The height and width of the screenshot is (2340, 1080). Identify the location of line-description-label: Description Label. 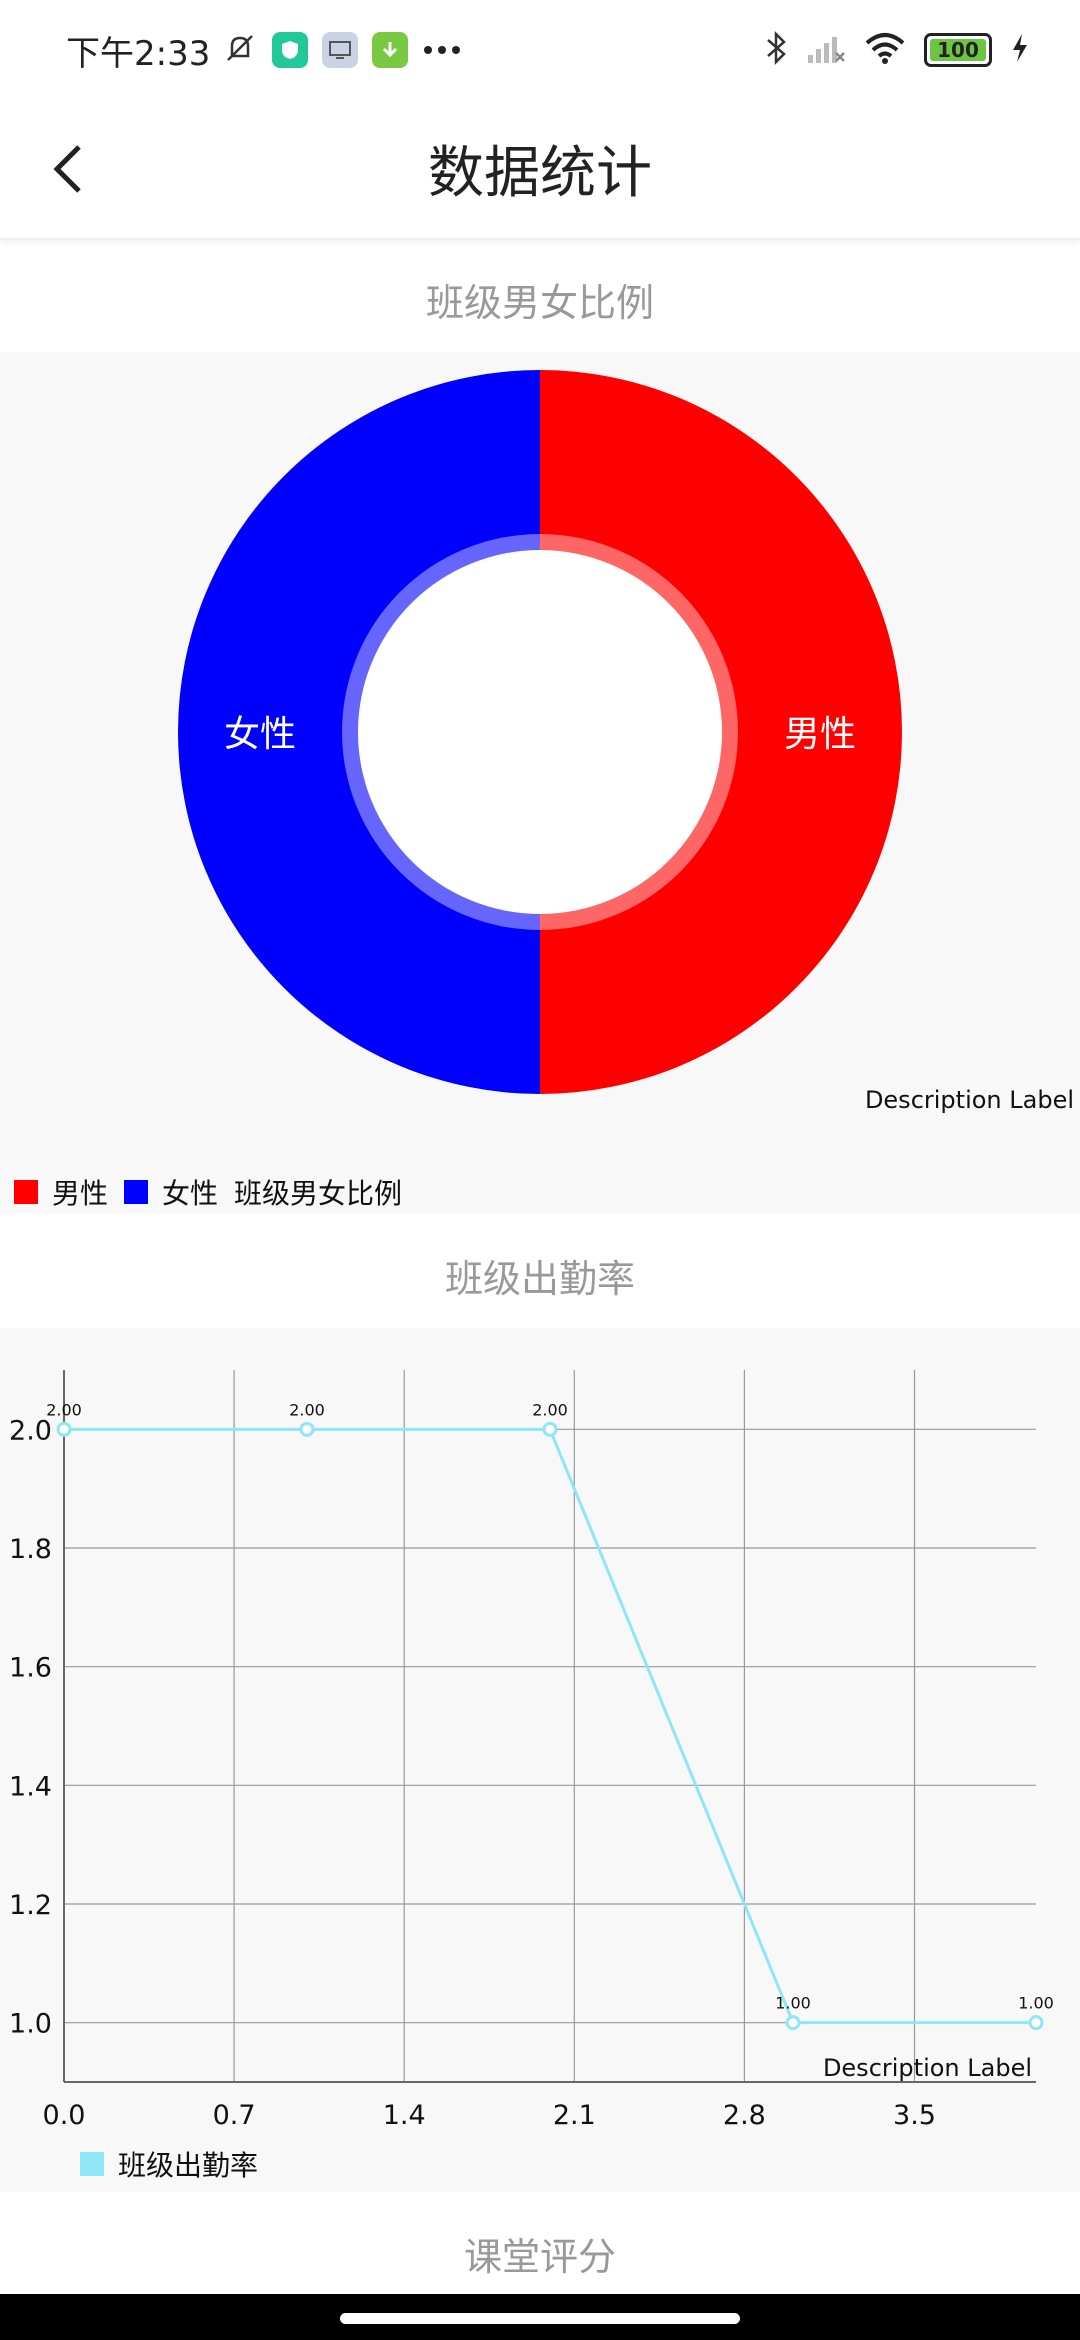
(927, 2068).